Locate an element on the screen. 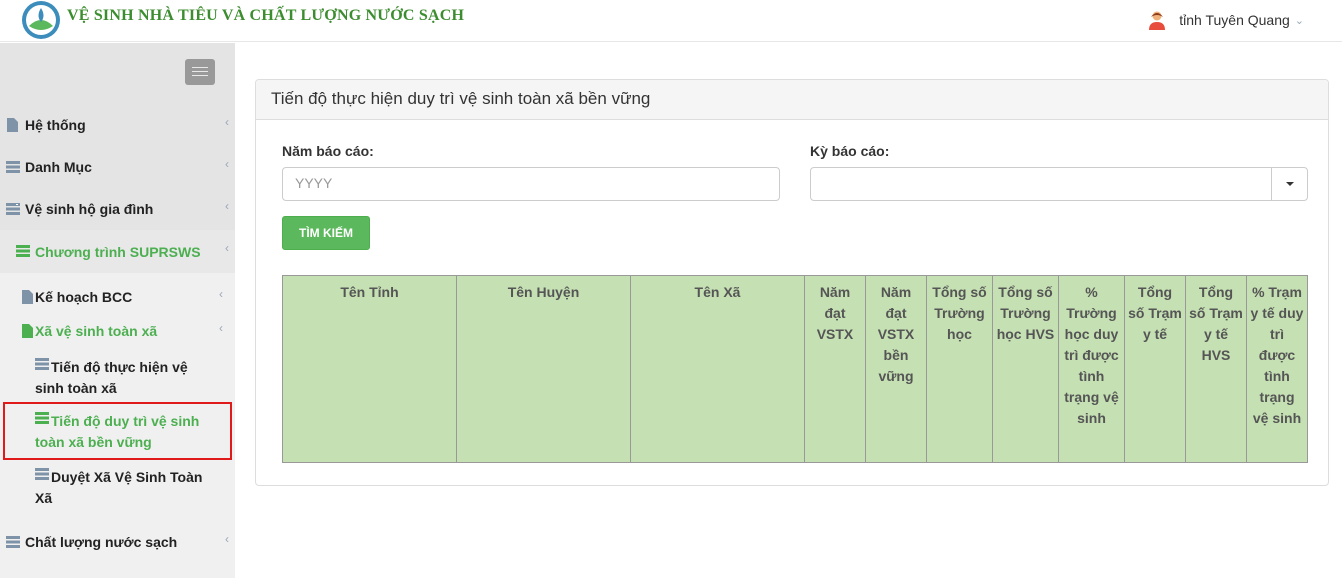 The image size is (1342, 578). sidebar-item-label: Xã vệ sinh toàn xã is located at coordinates (96, 331).